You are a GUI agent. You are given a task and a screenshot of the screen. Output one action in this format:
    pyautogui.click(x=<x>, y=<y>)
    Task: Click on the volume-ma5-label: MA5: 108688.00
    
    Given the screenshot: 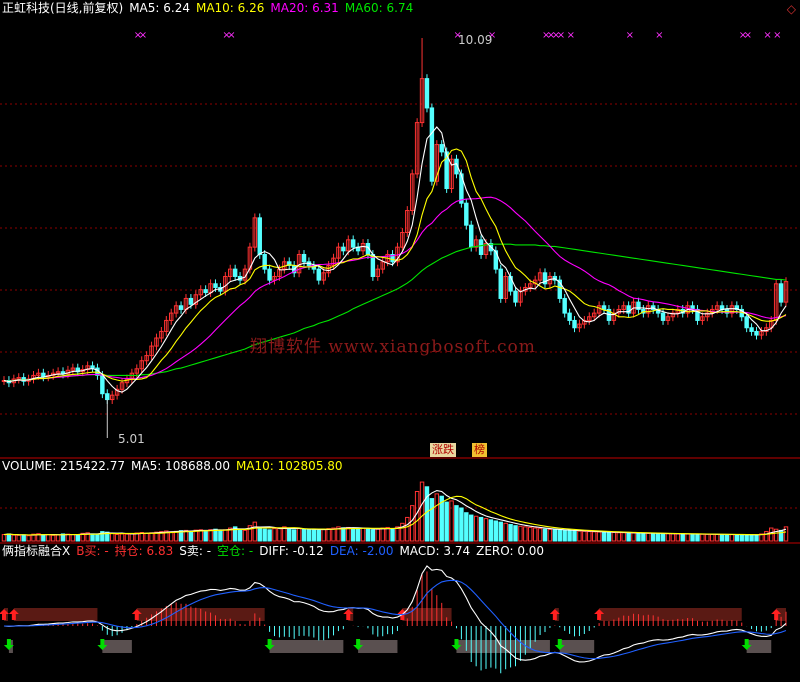 What is the action you would take?
    pyautogui.click(x=180, y=466)
    